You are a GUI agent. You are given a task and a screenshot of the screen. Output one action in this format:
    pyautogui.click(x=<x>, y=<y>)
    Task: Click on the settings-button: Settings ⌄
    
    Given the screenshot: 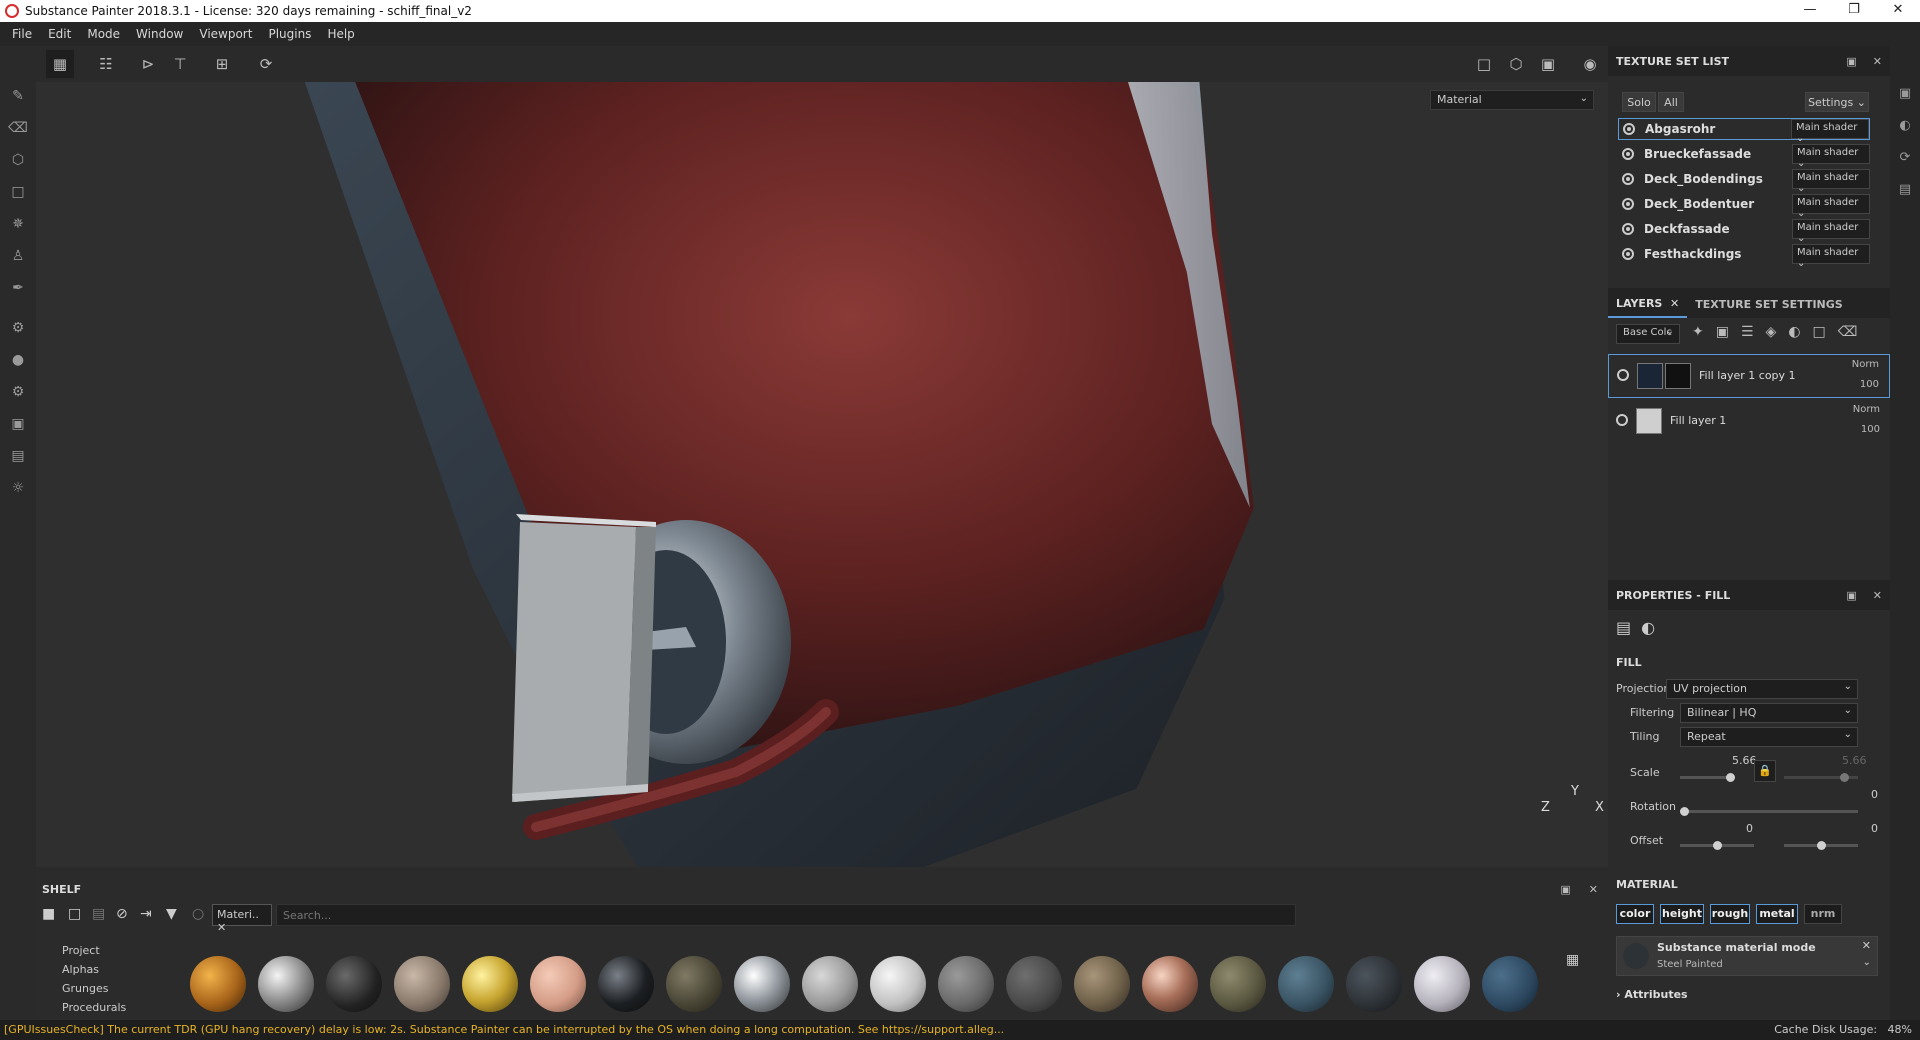 What is the action you would take?
    pyautogui.click(x=1837, y=102)
    